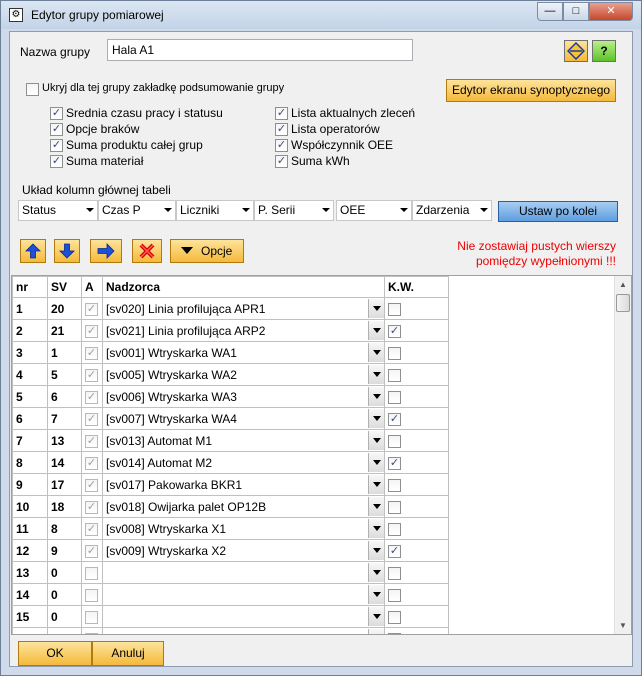 This screenshot has width=642, height=676. I want to click on apply-order-button: Ustaw po kolei, so click(558, 211).